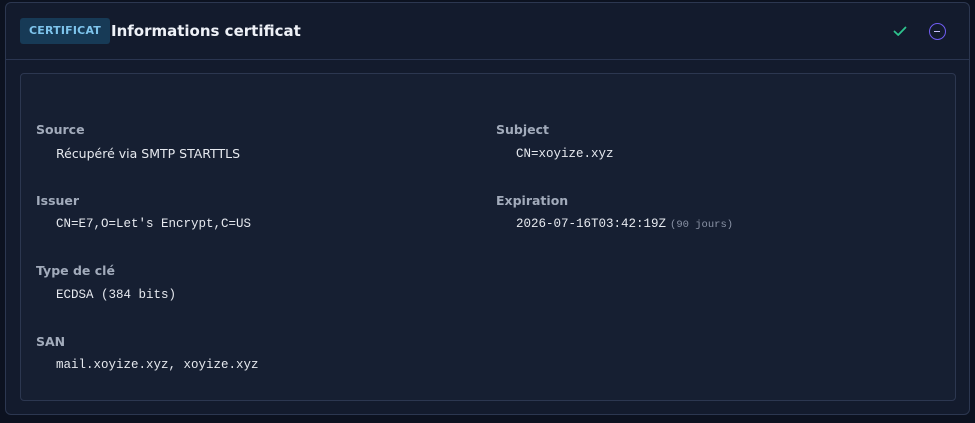 This screenshot has width=975, height=423. Describe the element at coordinates (60, 129) in the screenshot. I see `source-label: Source` at that location.